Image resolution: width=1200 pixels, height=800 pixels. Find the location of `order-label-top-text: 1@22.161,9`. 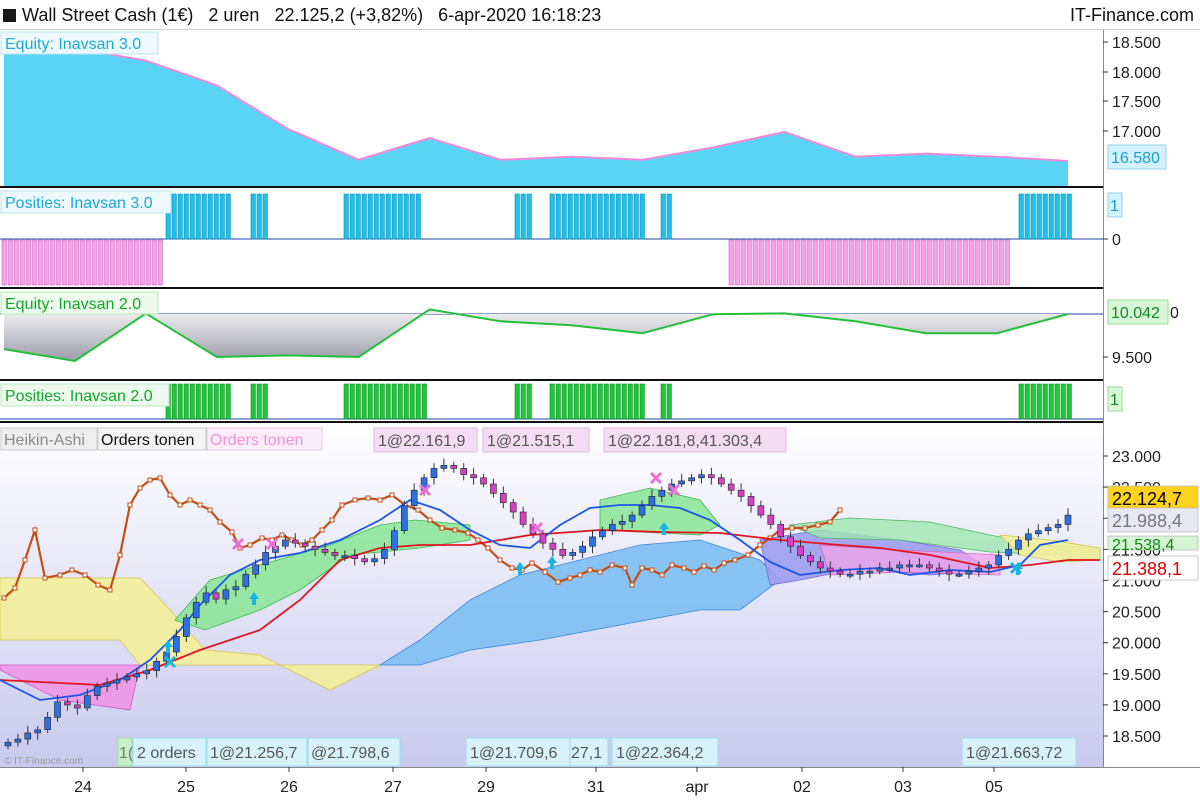

order-label-top-text: 1@22.161,9 is located at coordinates (422, 441).